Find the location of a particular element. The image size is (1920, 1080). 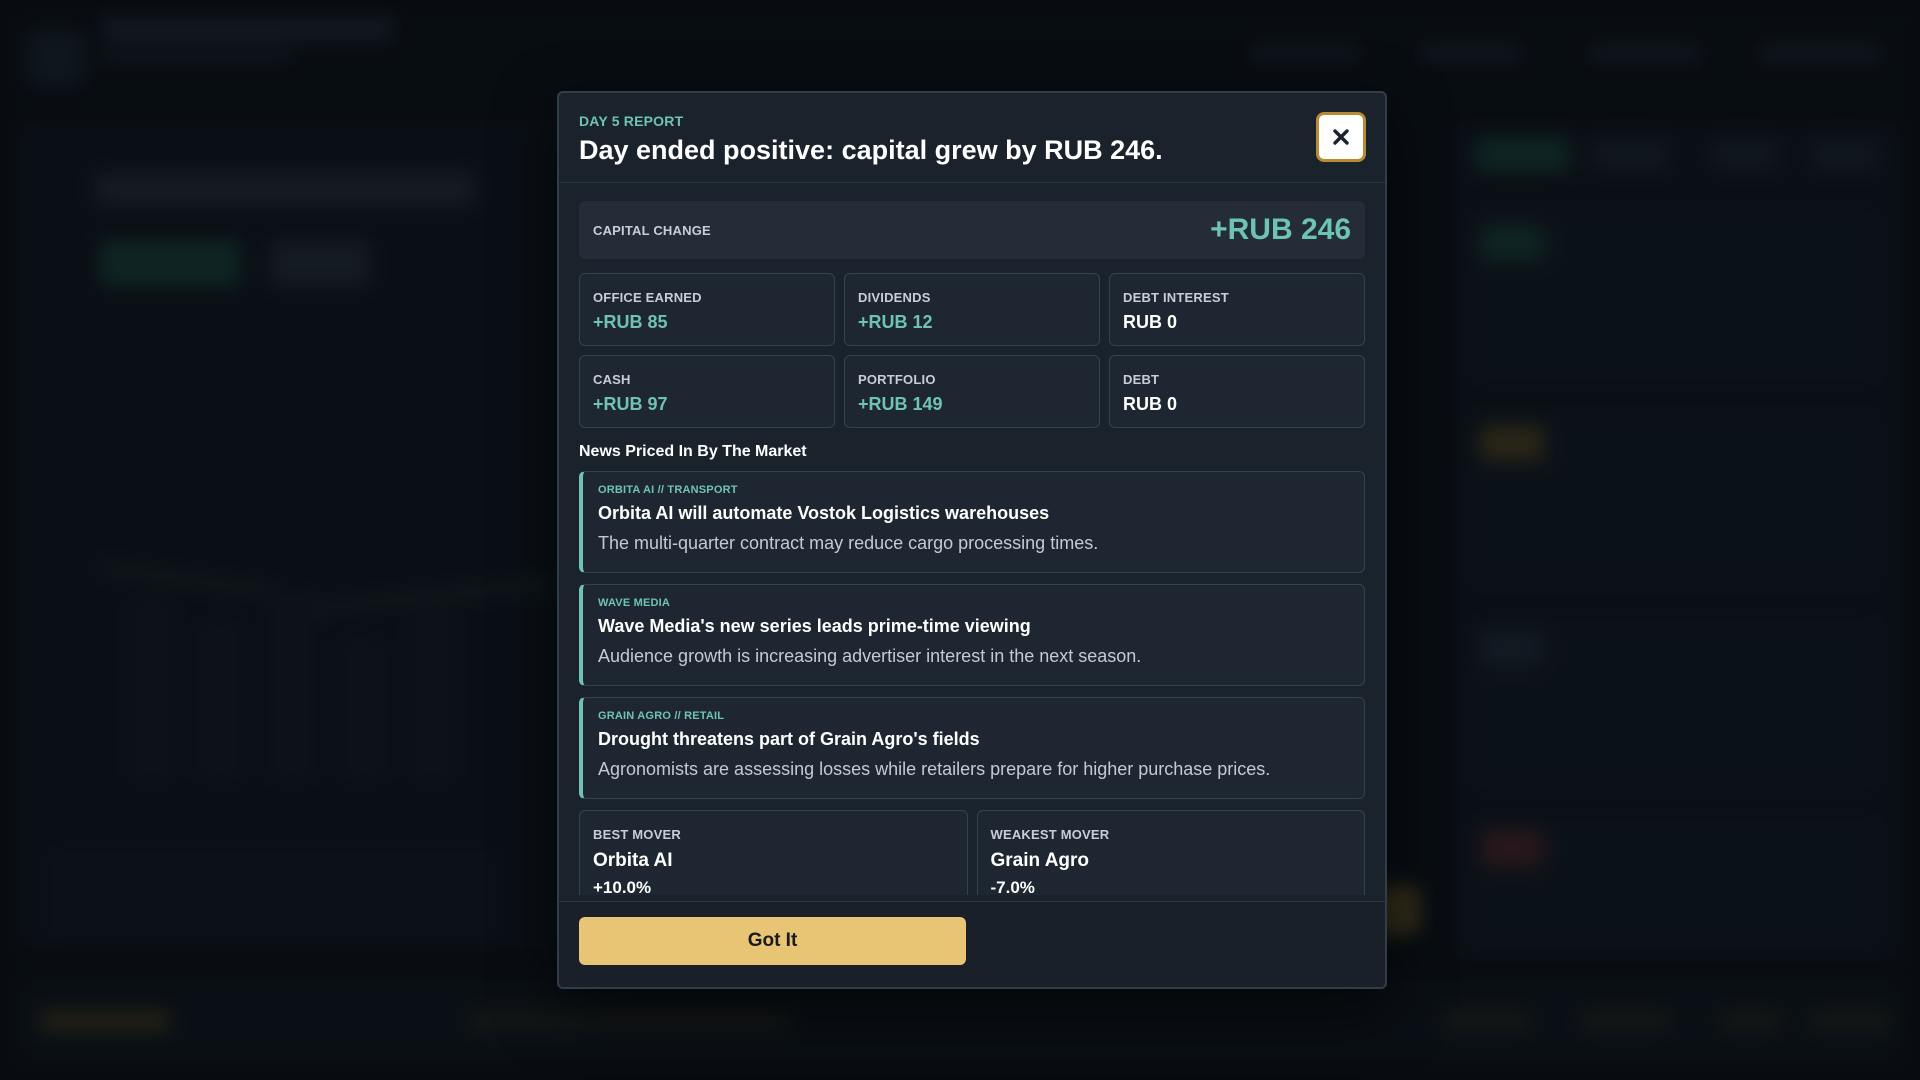

news-tag: ORBITA AI // TRANSPORT is located at coordinates (668, 490).